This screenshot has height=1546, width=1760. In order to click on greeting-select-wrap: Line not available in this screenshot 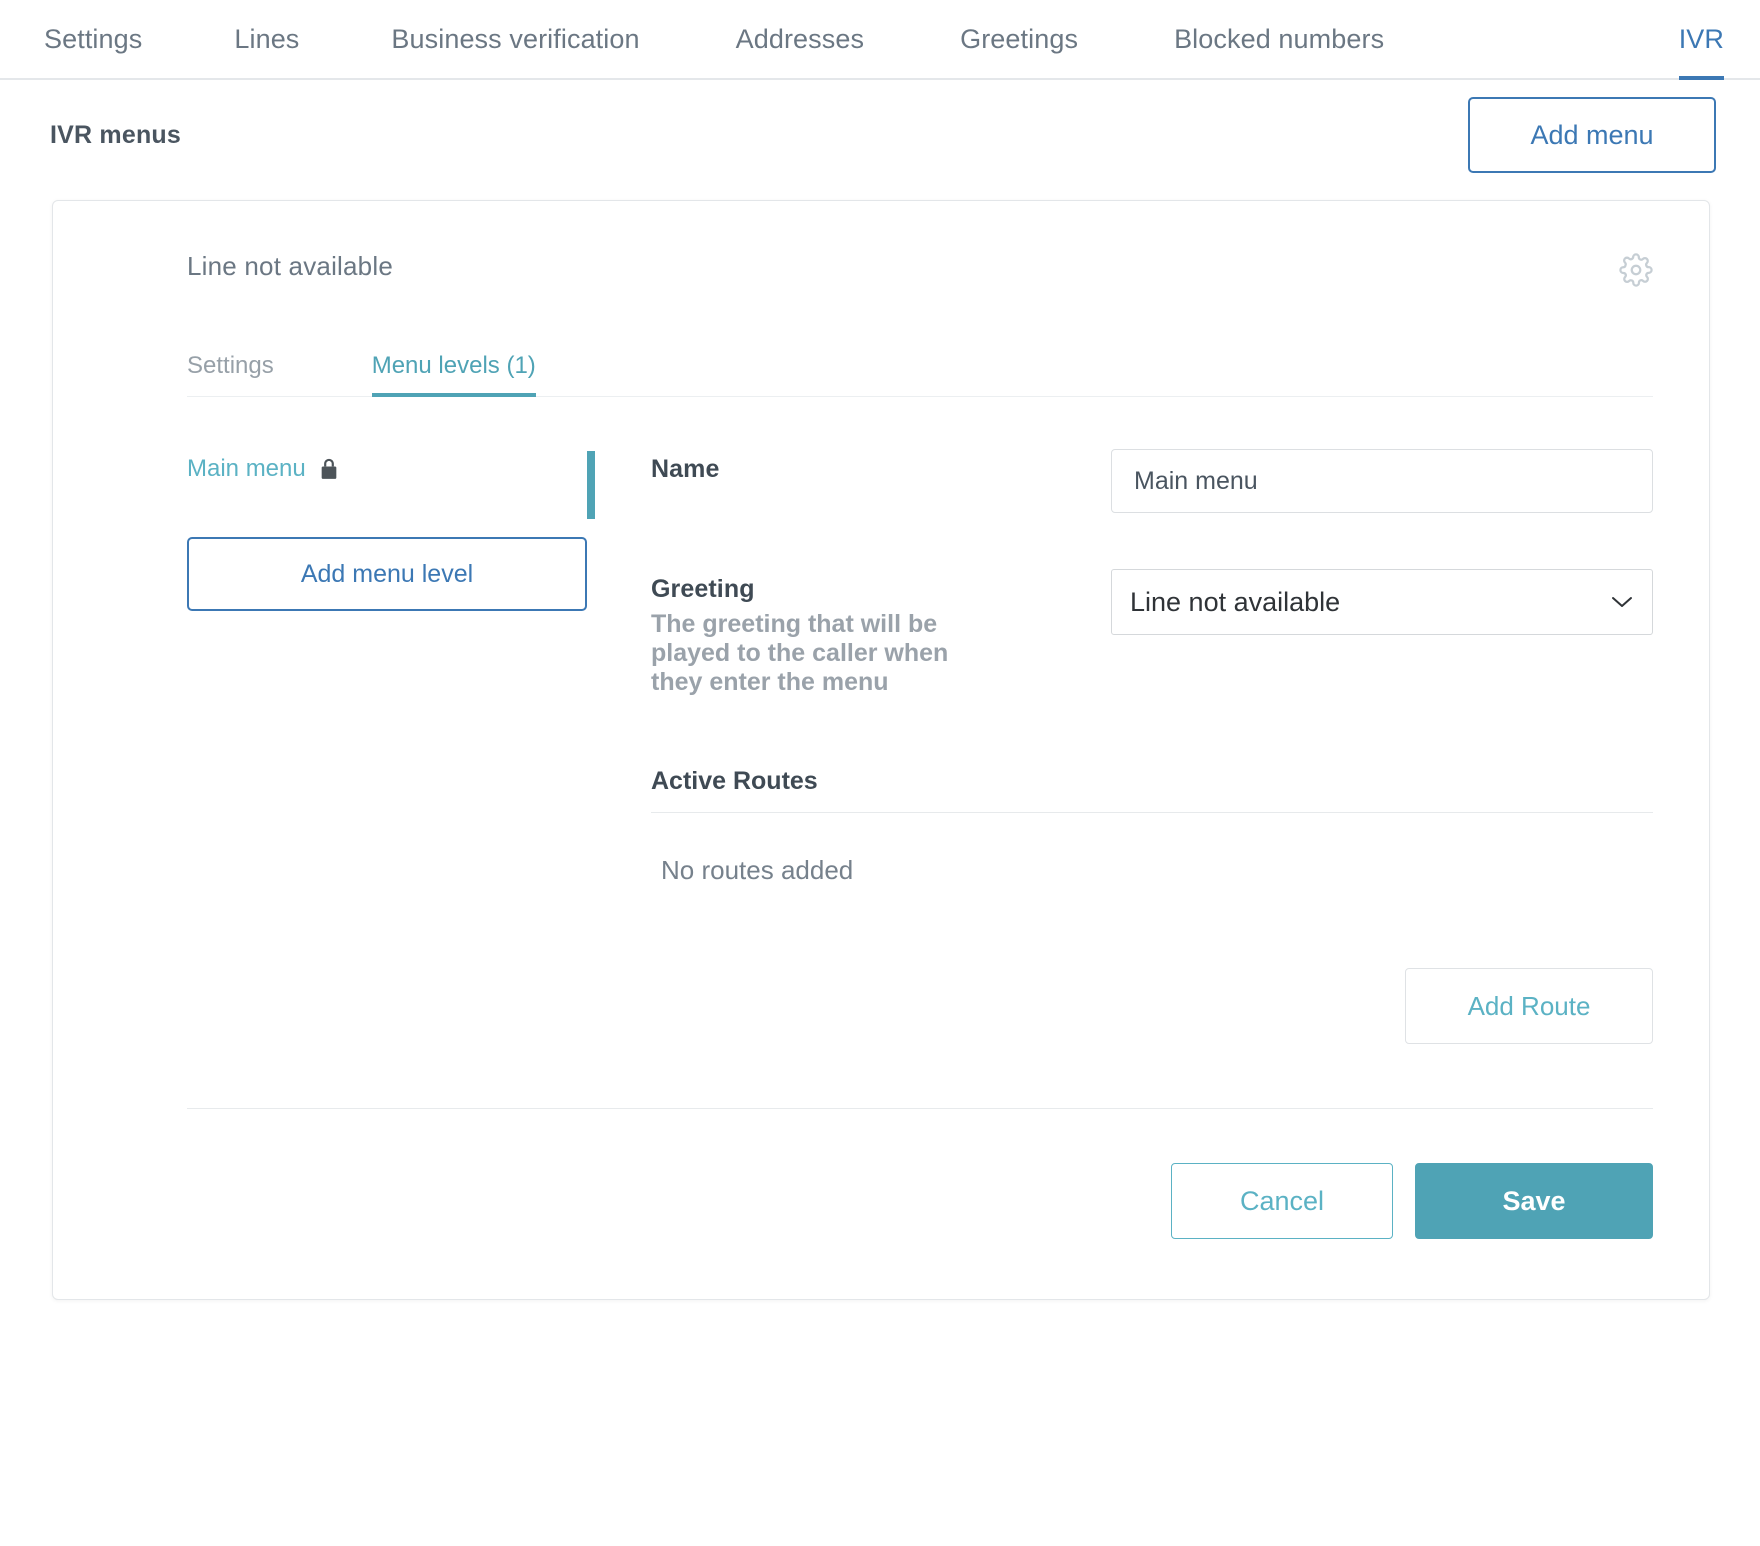, I will do `click(1382, 602)`.